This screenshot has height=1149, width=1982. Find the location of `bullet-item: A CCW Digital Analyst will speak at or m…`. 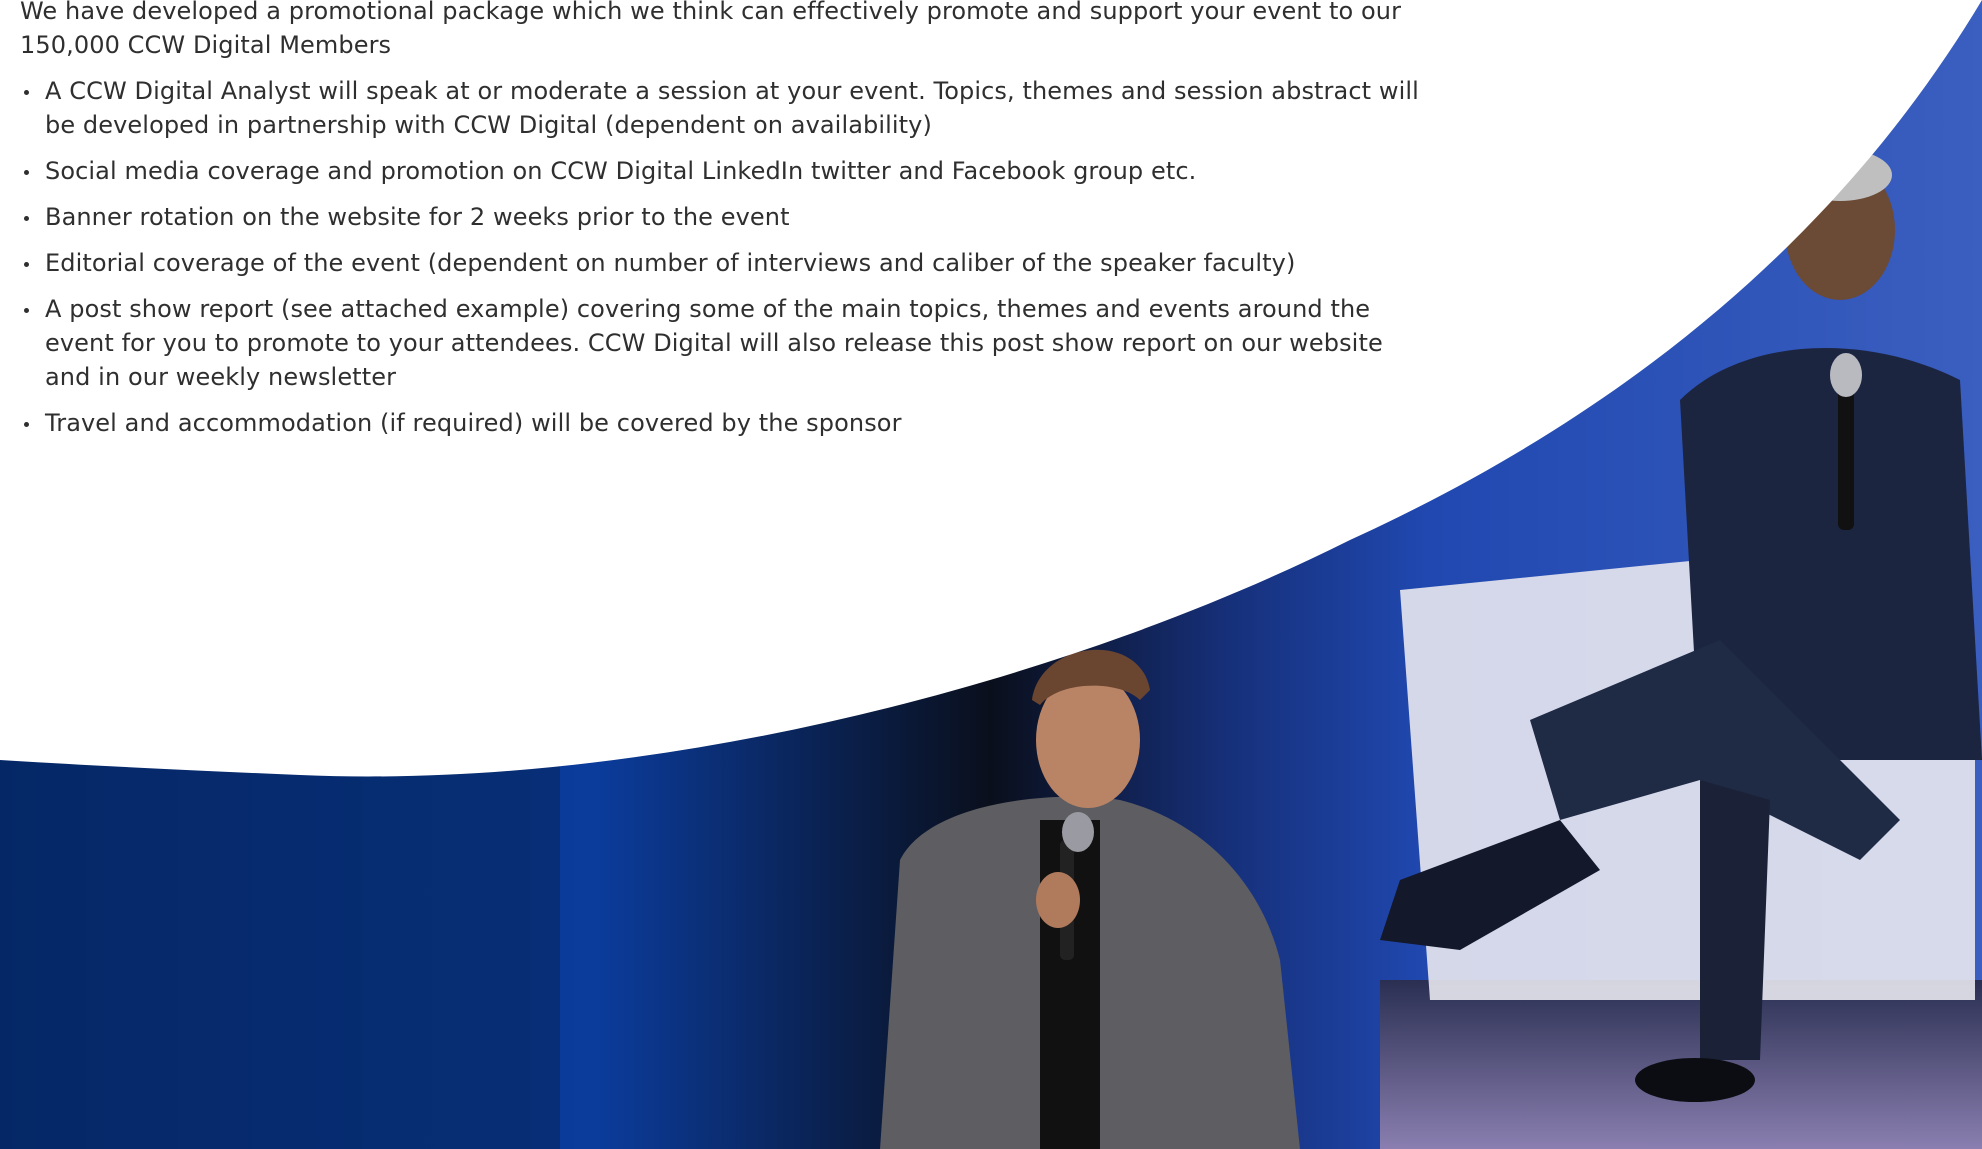

bullet-item: A CCW Digital Analyst will speak at or m… is located at coordinates (720, 108).